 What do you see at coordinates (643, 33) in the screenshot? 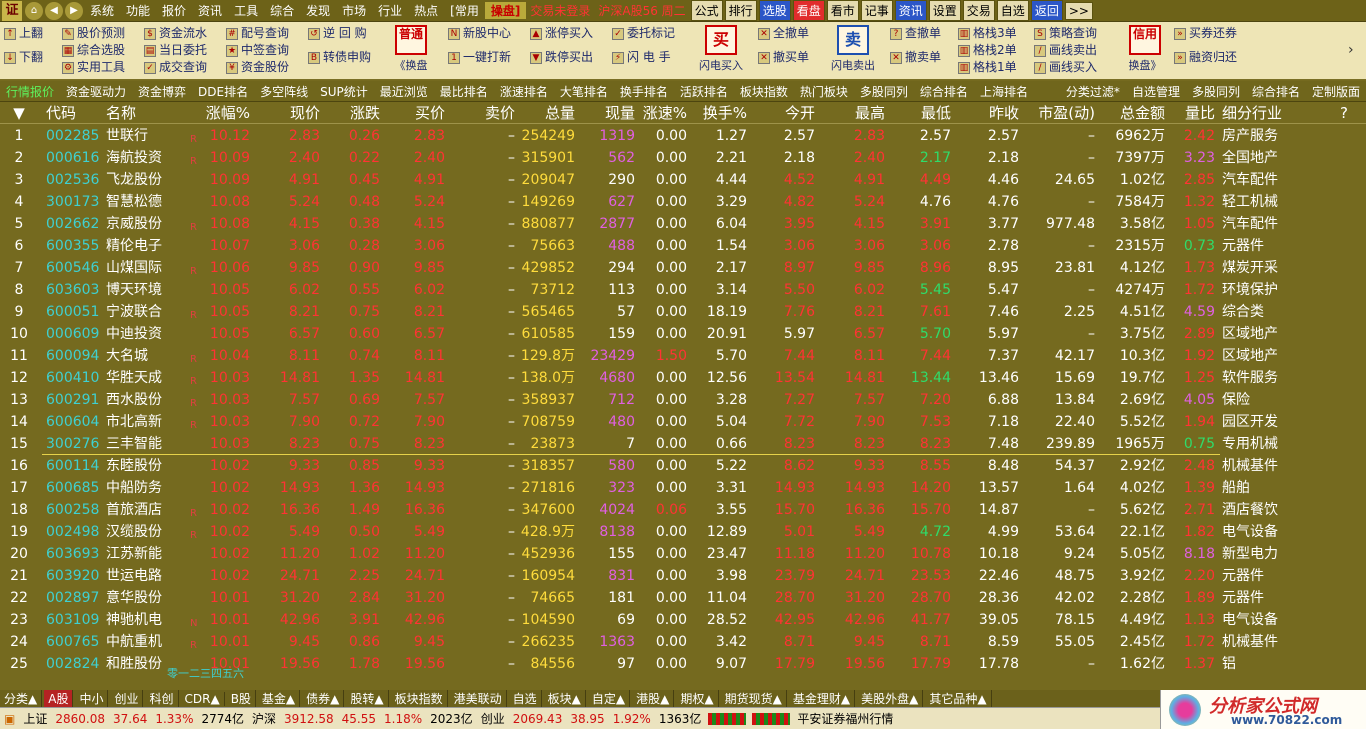
I see `order-mark-button: ✓ 委托标记` at bounding box center [643, 33].